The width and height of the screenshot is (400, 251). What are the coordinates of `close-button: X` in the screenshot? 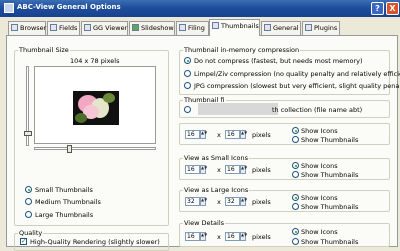 It's located at (392, 8).